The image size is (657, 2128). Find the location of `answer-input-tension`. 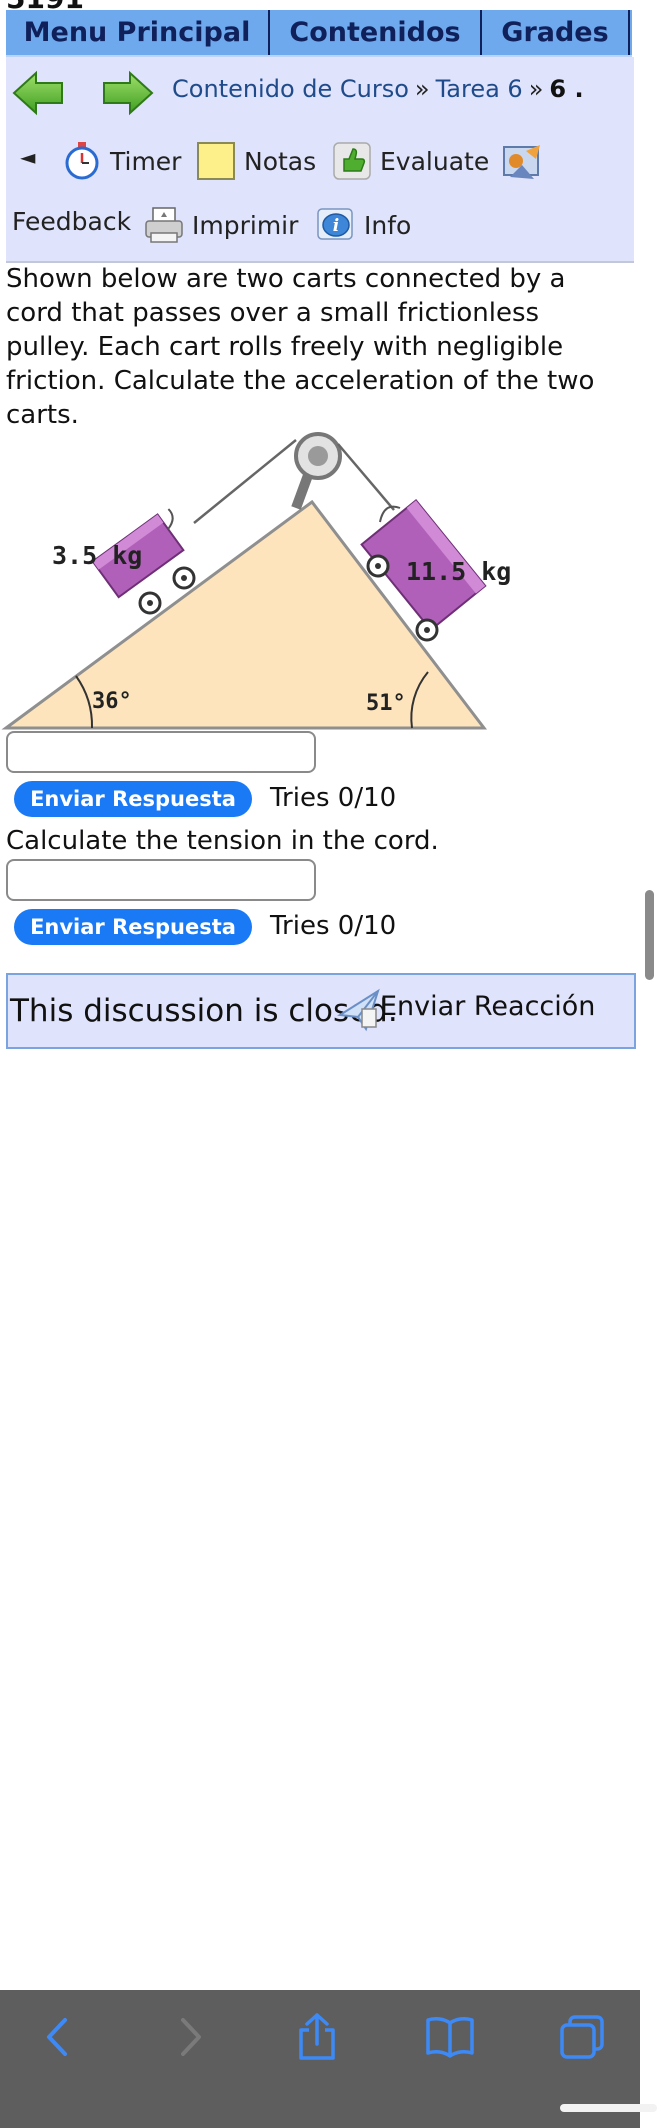

answer-input-tension is located at coordinates (161, 880).